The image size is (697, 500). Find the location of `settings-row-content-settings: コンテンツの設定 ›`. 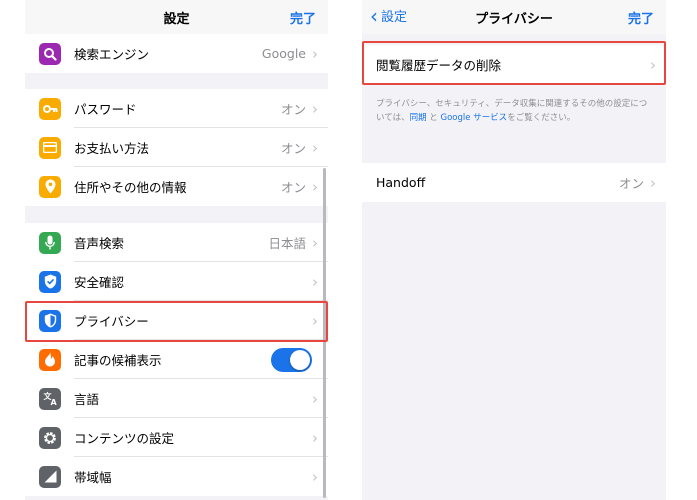

settings-row-content-settings: コンテンツの設定 › is located at coordinates (176, 437).